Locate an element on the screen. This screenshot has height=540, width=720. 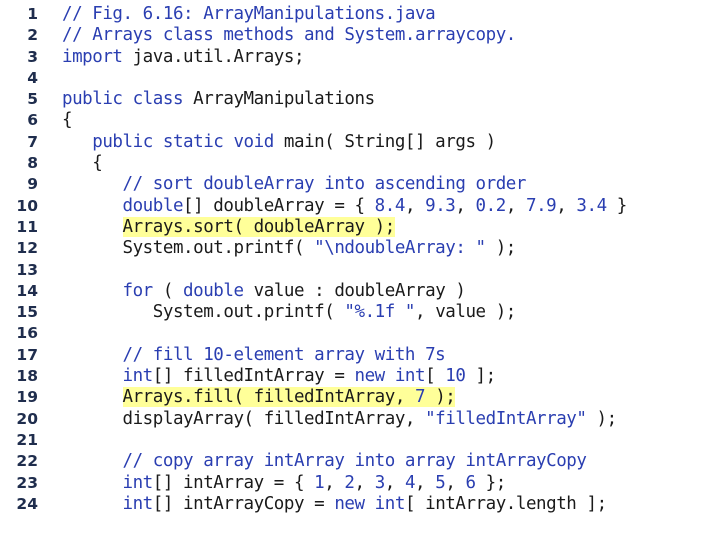
string-token: "%.1f " is located at coordinates (380, 312).